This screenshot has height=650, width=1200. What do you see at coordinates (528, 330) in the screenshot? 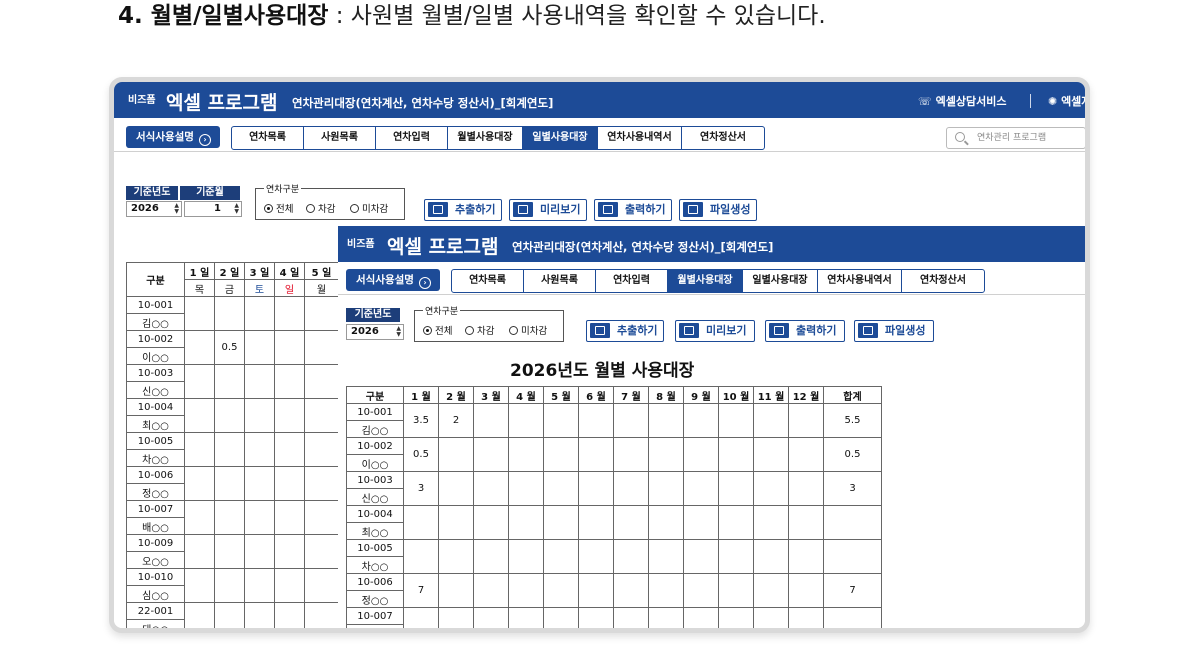
I see `radio-nondeduct: 미차감` at bounding box center [528, 330].